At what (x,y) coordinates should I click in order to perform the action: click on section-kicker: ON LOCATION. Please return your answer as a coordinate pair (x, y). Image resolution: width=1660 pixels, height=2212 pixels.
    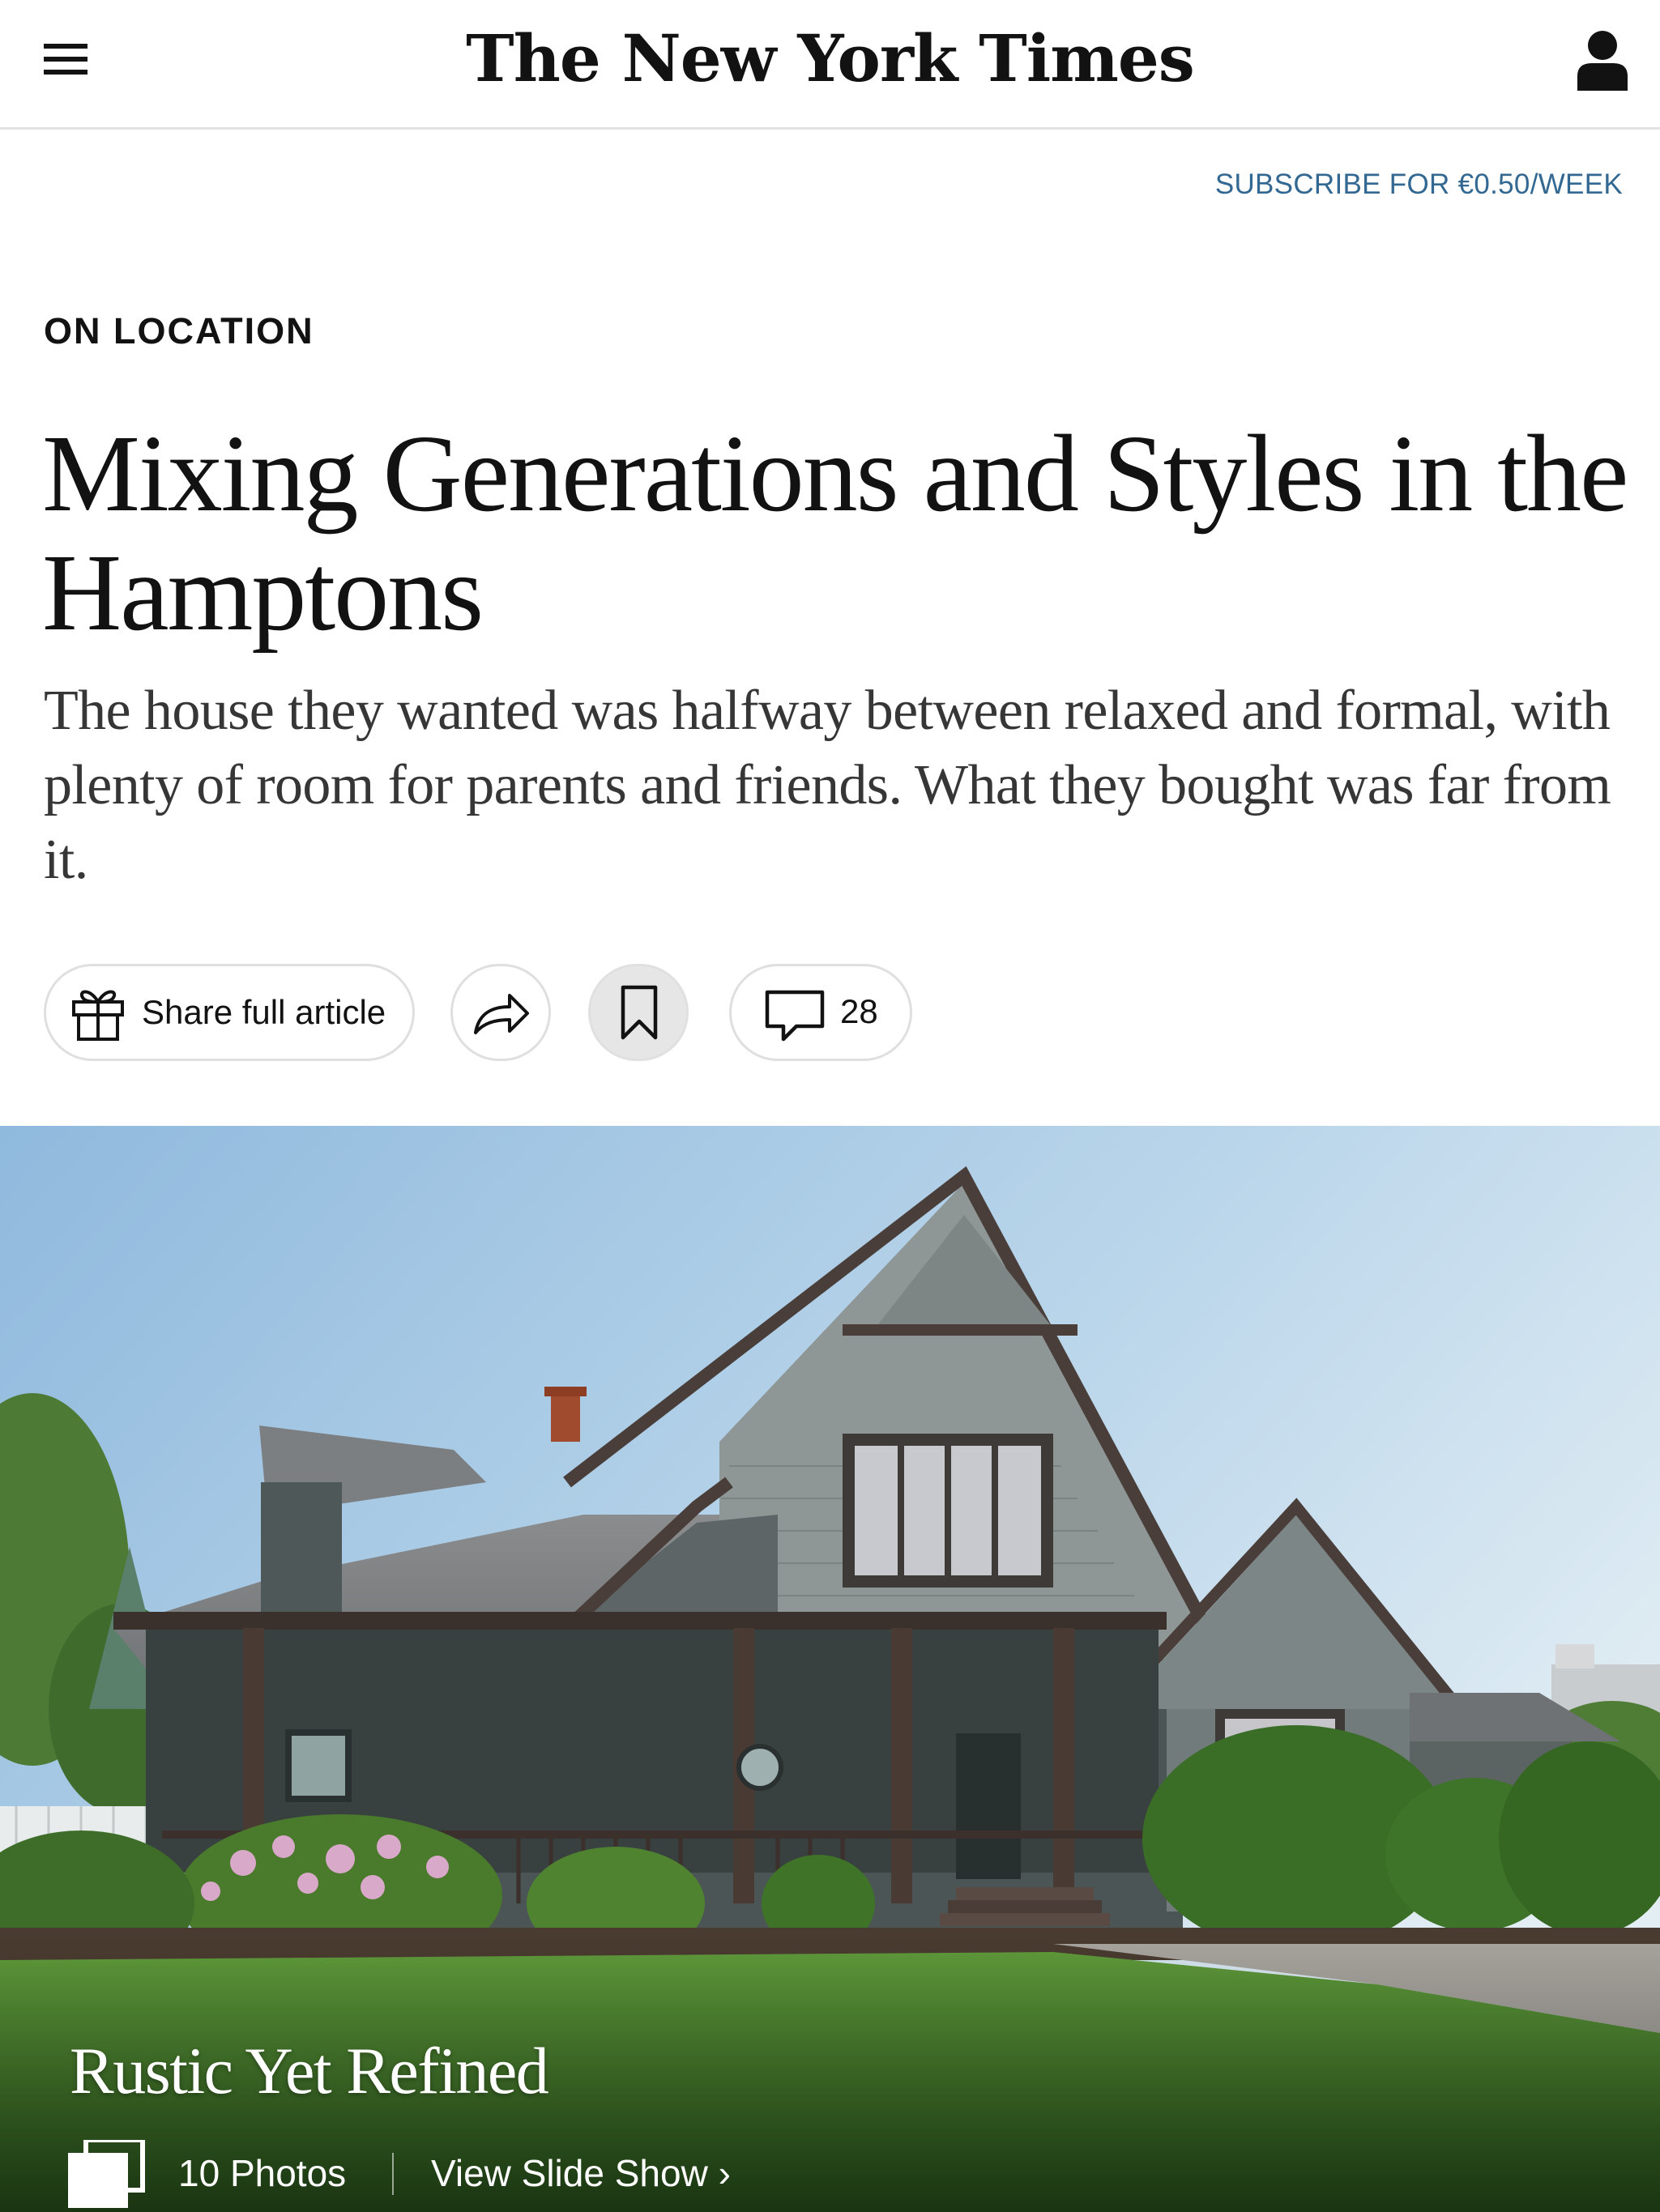
    Looking at the image, I should click on (179, 331).